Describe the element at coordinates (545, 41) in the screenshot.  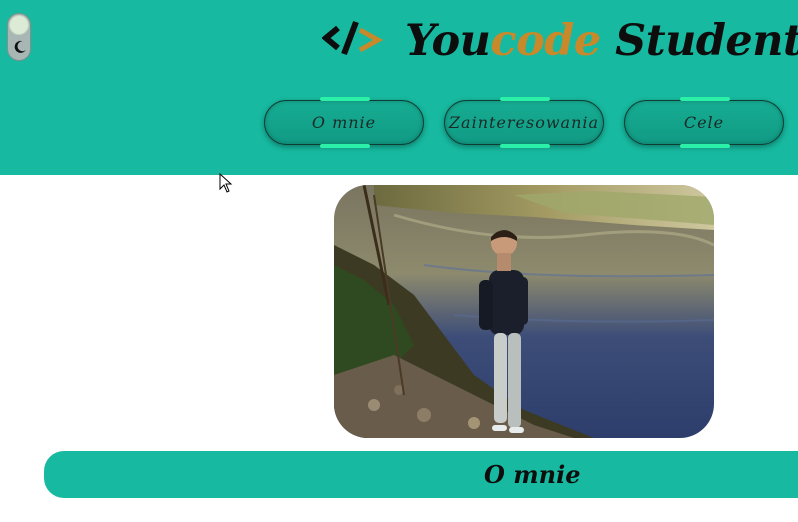
I see `brand-accent: code` at that location.